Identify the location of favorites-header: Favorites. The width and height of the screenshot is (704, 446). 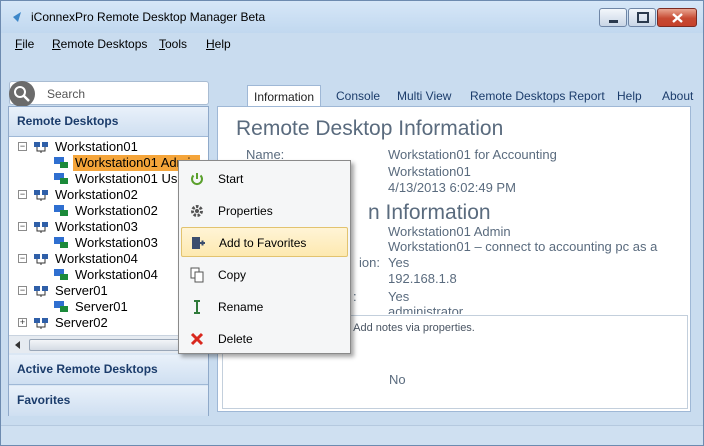
(108, 401).